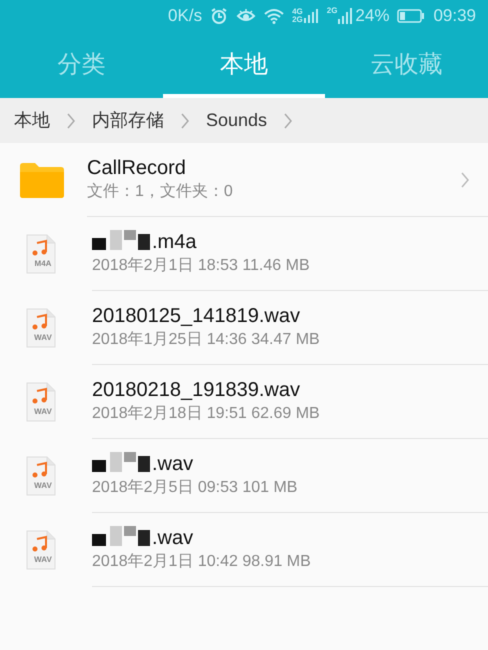  I want to click on file-name: 20180125_141819.wav, so click(281, 316).